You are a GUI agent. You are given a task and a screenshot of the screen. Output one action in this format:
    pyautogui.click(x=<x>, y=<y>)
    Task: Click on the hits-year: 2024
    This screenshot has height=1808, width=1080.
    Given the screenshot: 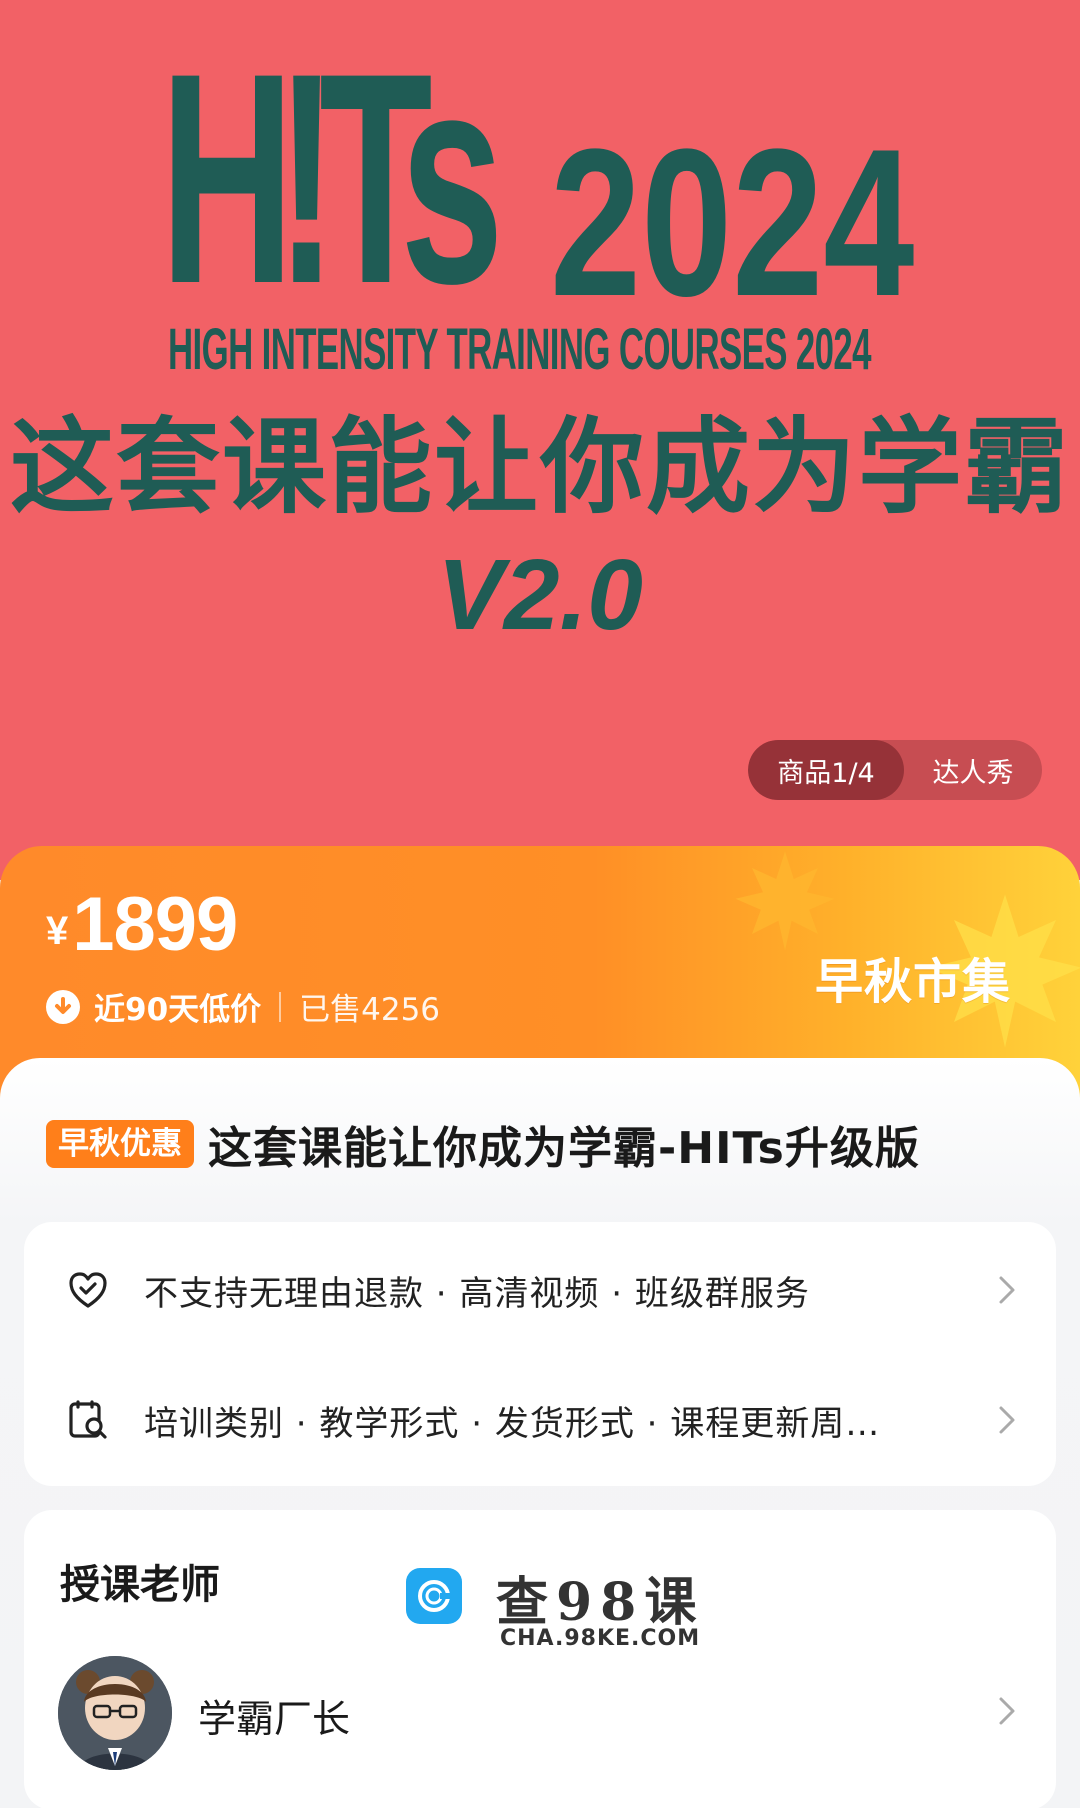 What is the action you would take?
    pyautogui.click(x=732, y=222)
    